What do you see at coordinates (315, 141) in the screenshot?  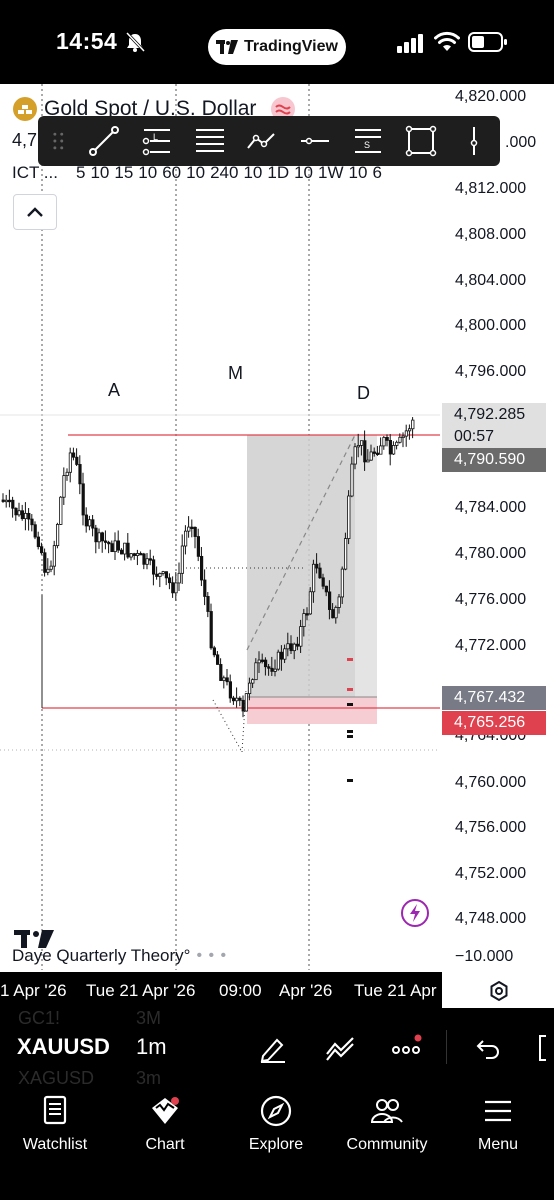 I see `horizontal-line-tool` at bounding box center [315, 141].